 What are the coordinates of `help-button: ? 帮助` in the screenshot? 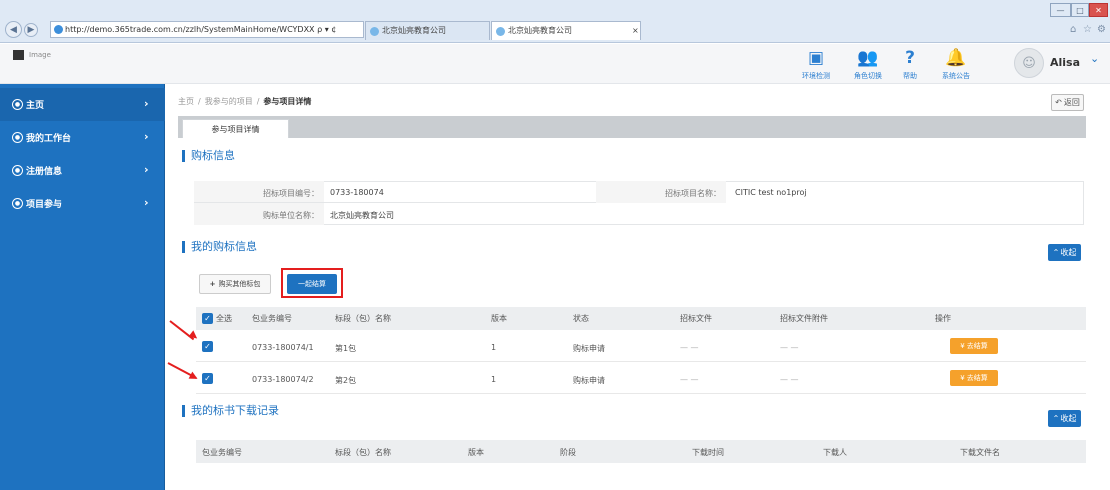 It's located at (910, 64).